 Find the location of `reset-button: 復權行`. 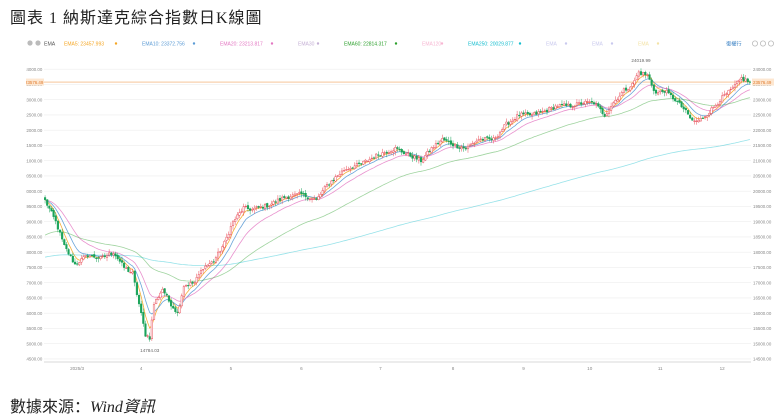

reset-button: 復權行 is located at coordinates (734, 44).